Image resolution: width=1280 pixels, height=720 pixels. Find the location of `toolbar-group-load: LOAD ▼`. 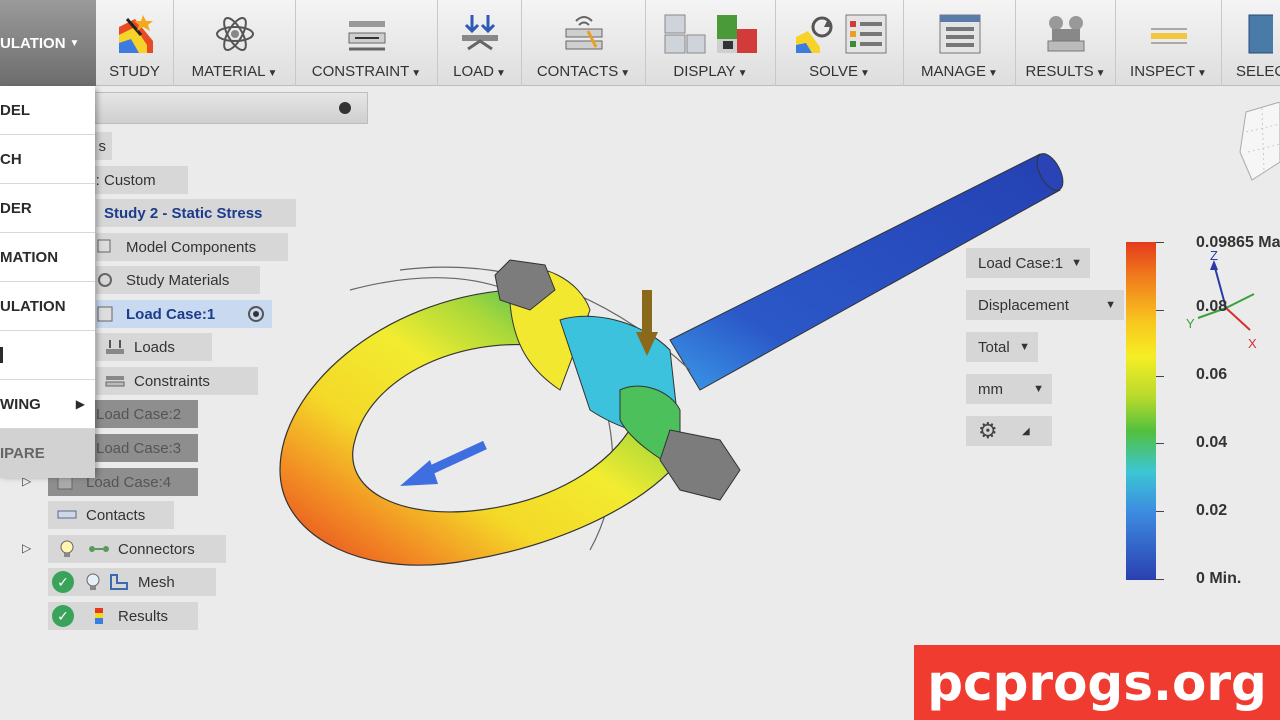

toolbar-group-load: LOAD ▼ is located at coordinates (480, 43).